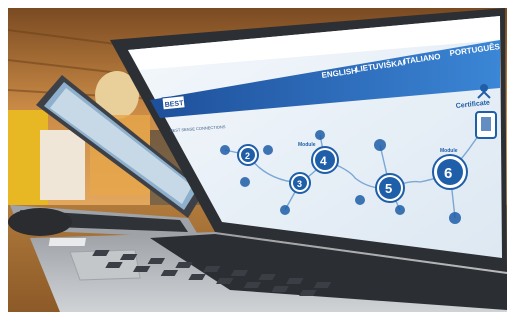 The image size is (515, 320). I want to click on flow-step-6: 6, so click(450, 172).